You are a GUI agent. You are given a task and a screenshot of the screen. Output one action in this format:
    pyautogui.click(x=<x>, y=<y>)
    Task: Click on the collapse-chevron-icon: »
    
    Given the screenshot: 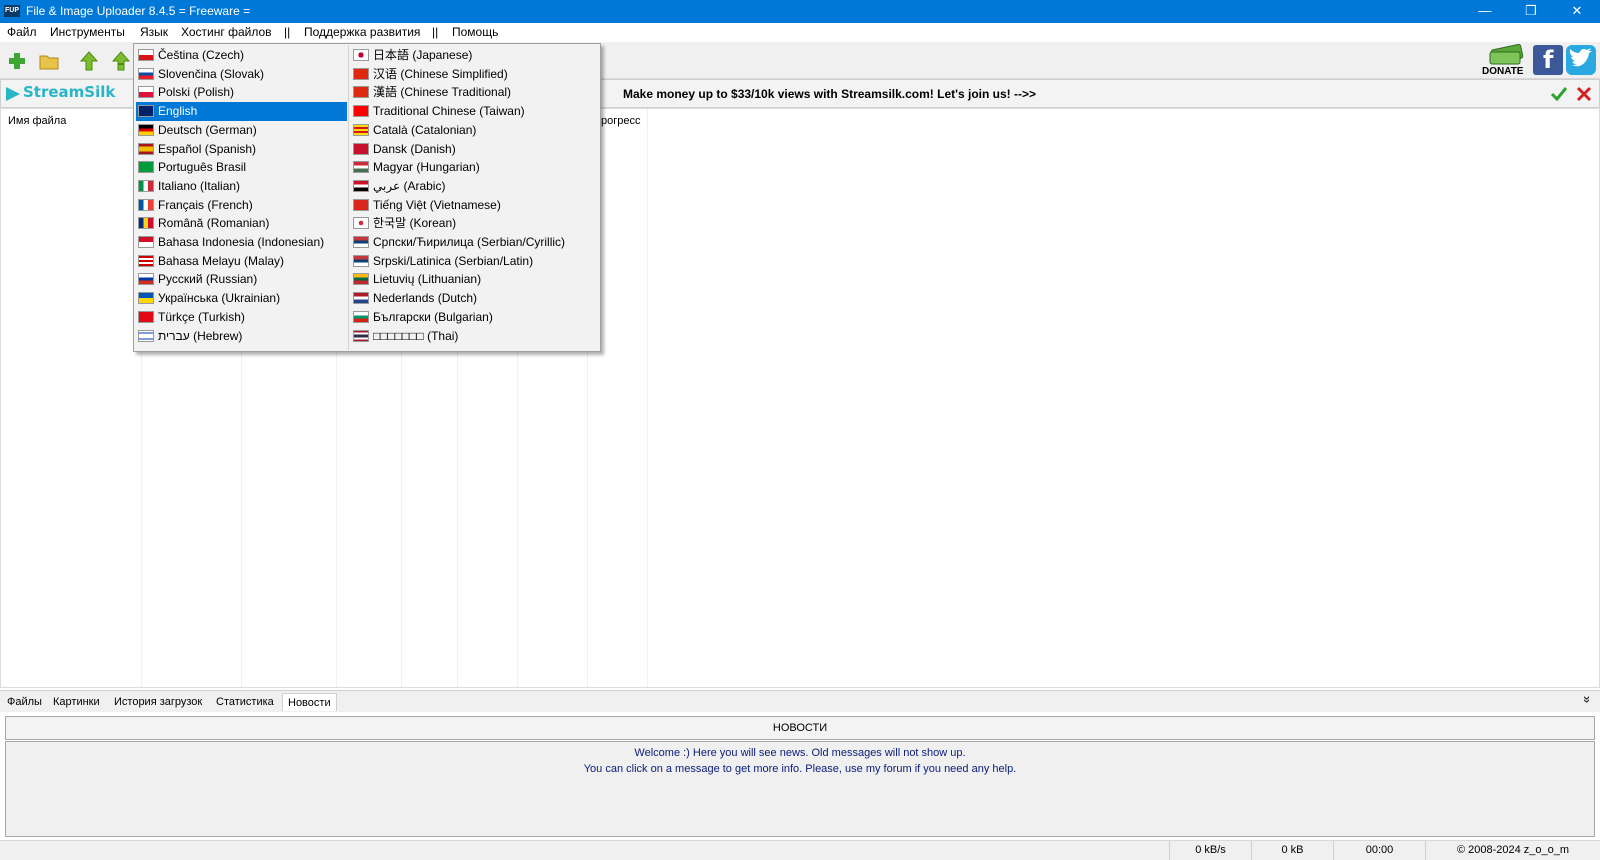 What is the action you would take?
    pyautogui.click(x=1587, y=699)
    